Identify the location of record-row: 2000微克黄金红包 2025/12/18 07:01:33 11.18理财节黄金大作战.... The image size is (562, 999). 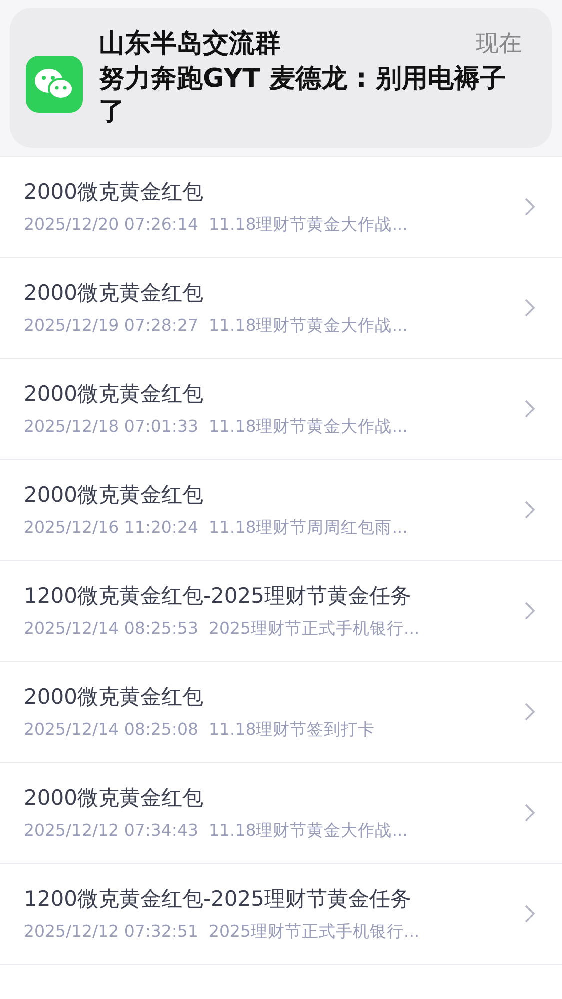
(281, 409).